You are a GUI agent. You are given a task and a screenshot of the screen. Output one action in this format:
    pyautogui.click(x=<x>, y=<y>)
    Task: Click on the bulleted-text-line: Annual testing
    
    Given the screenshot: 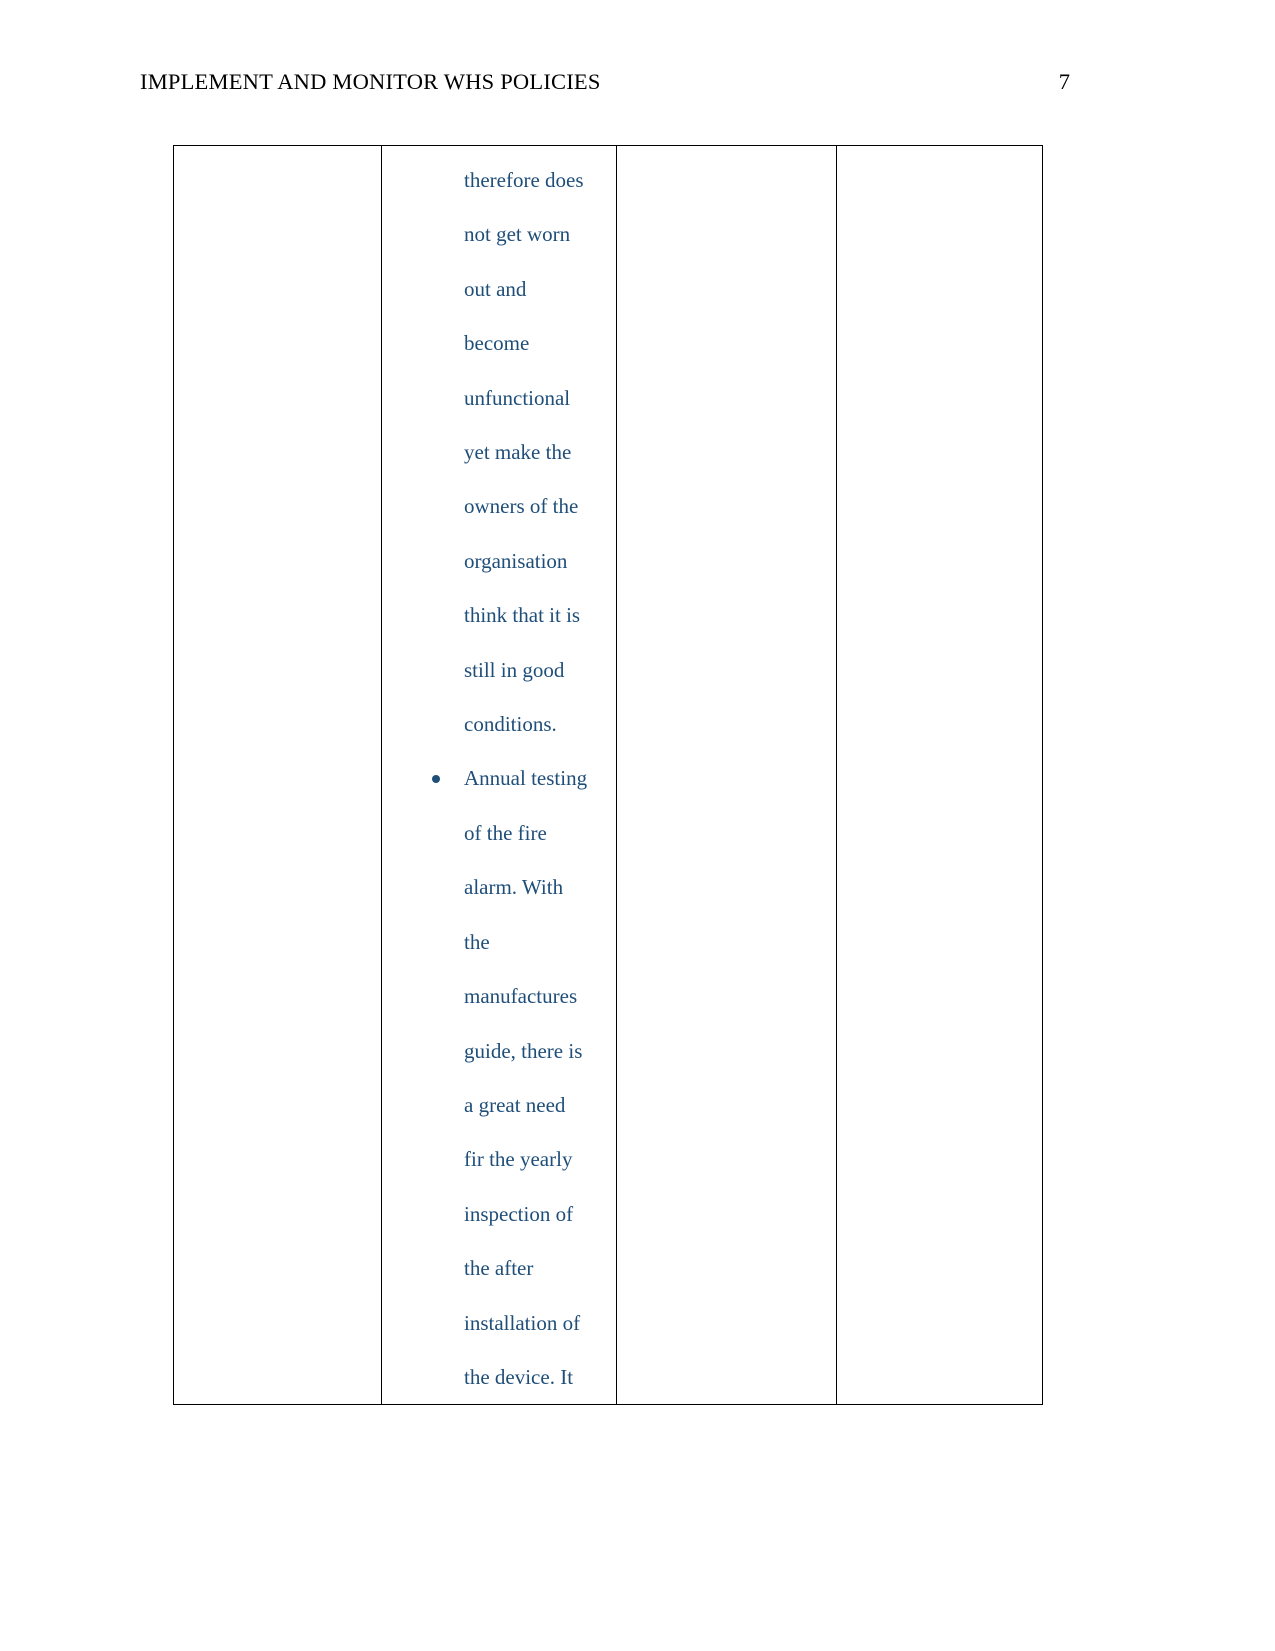 What is the action you would take?
    pyautogui.click(x=499, y=778)
    